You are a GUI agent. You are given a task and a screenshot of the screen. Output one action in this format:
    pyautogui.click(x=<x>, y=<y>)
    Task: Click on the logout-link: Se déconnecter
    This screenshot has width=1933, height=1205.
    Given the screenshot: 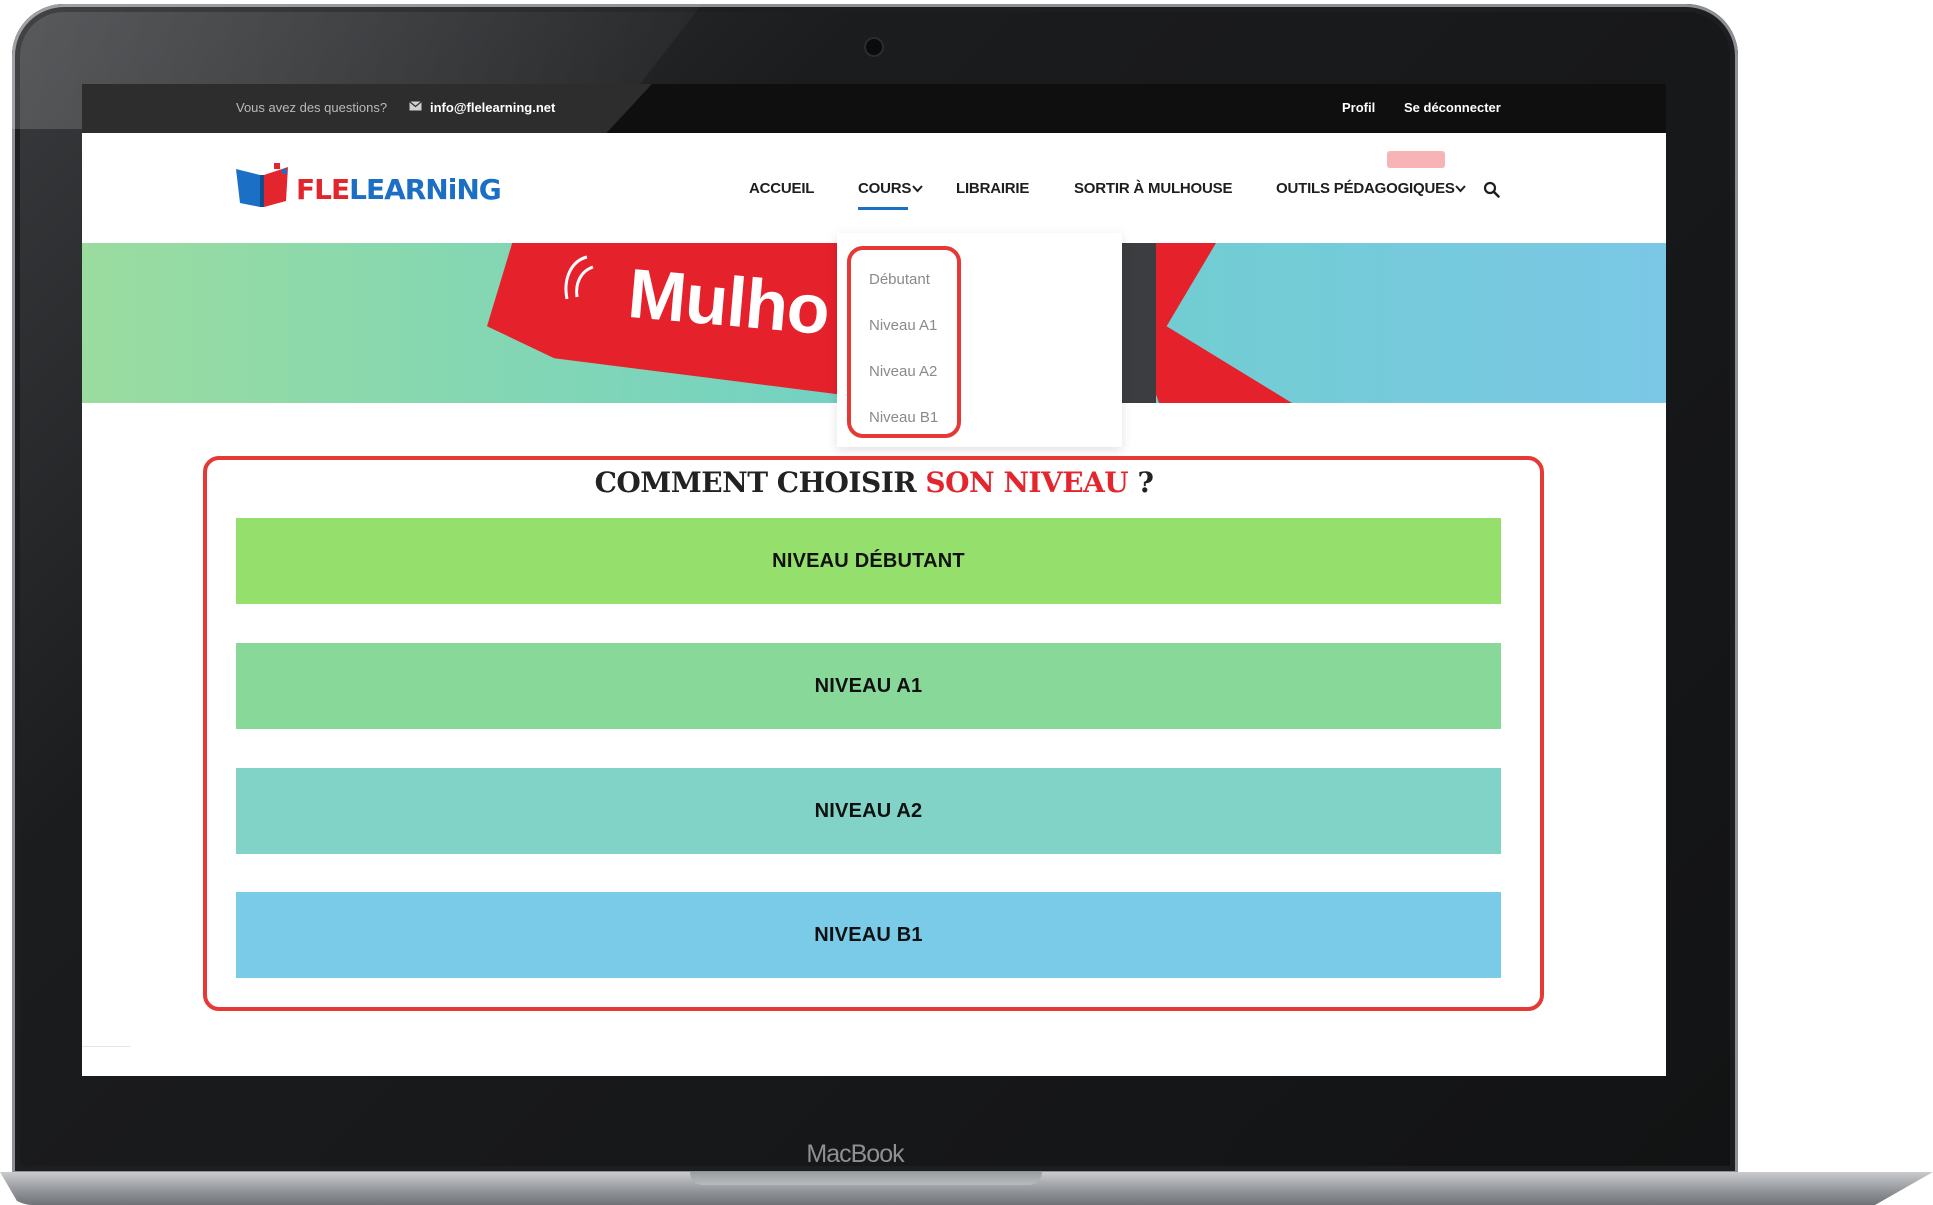 What is the action you would take?
    pyautogui.click(x=1452, y=107)
    